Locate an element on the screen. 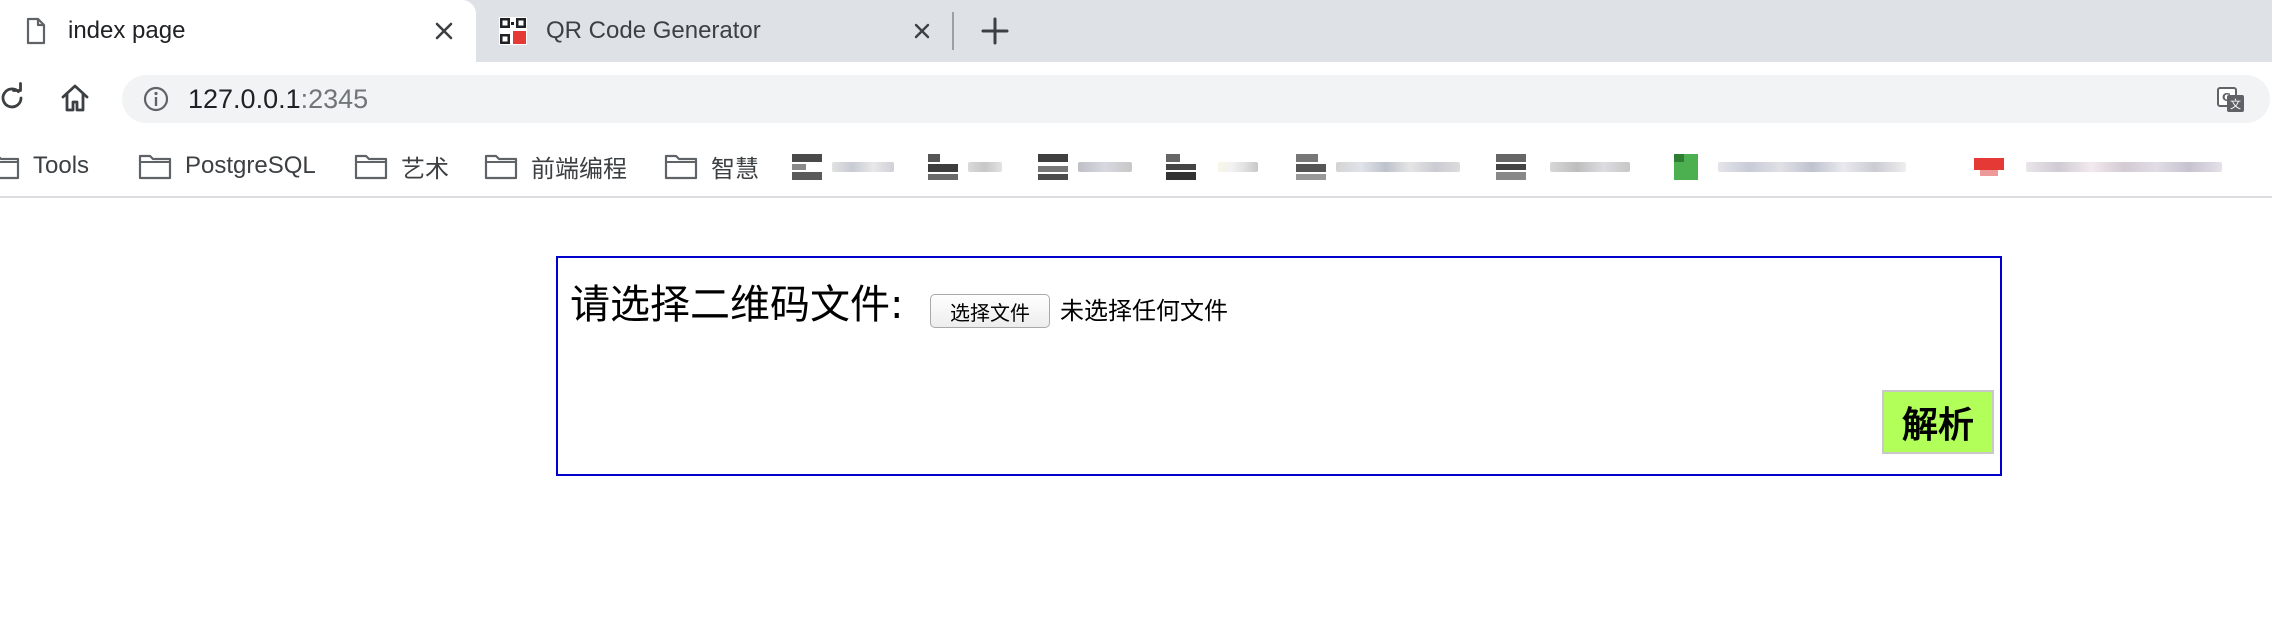 The image size is (2272, 644). bookmarks-bar: Tools PostgreSQL 艺术 前端编程 智慧 is located at coordinates (1136, 167).